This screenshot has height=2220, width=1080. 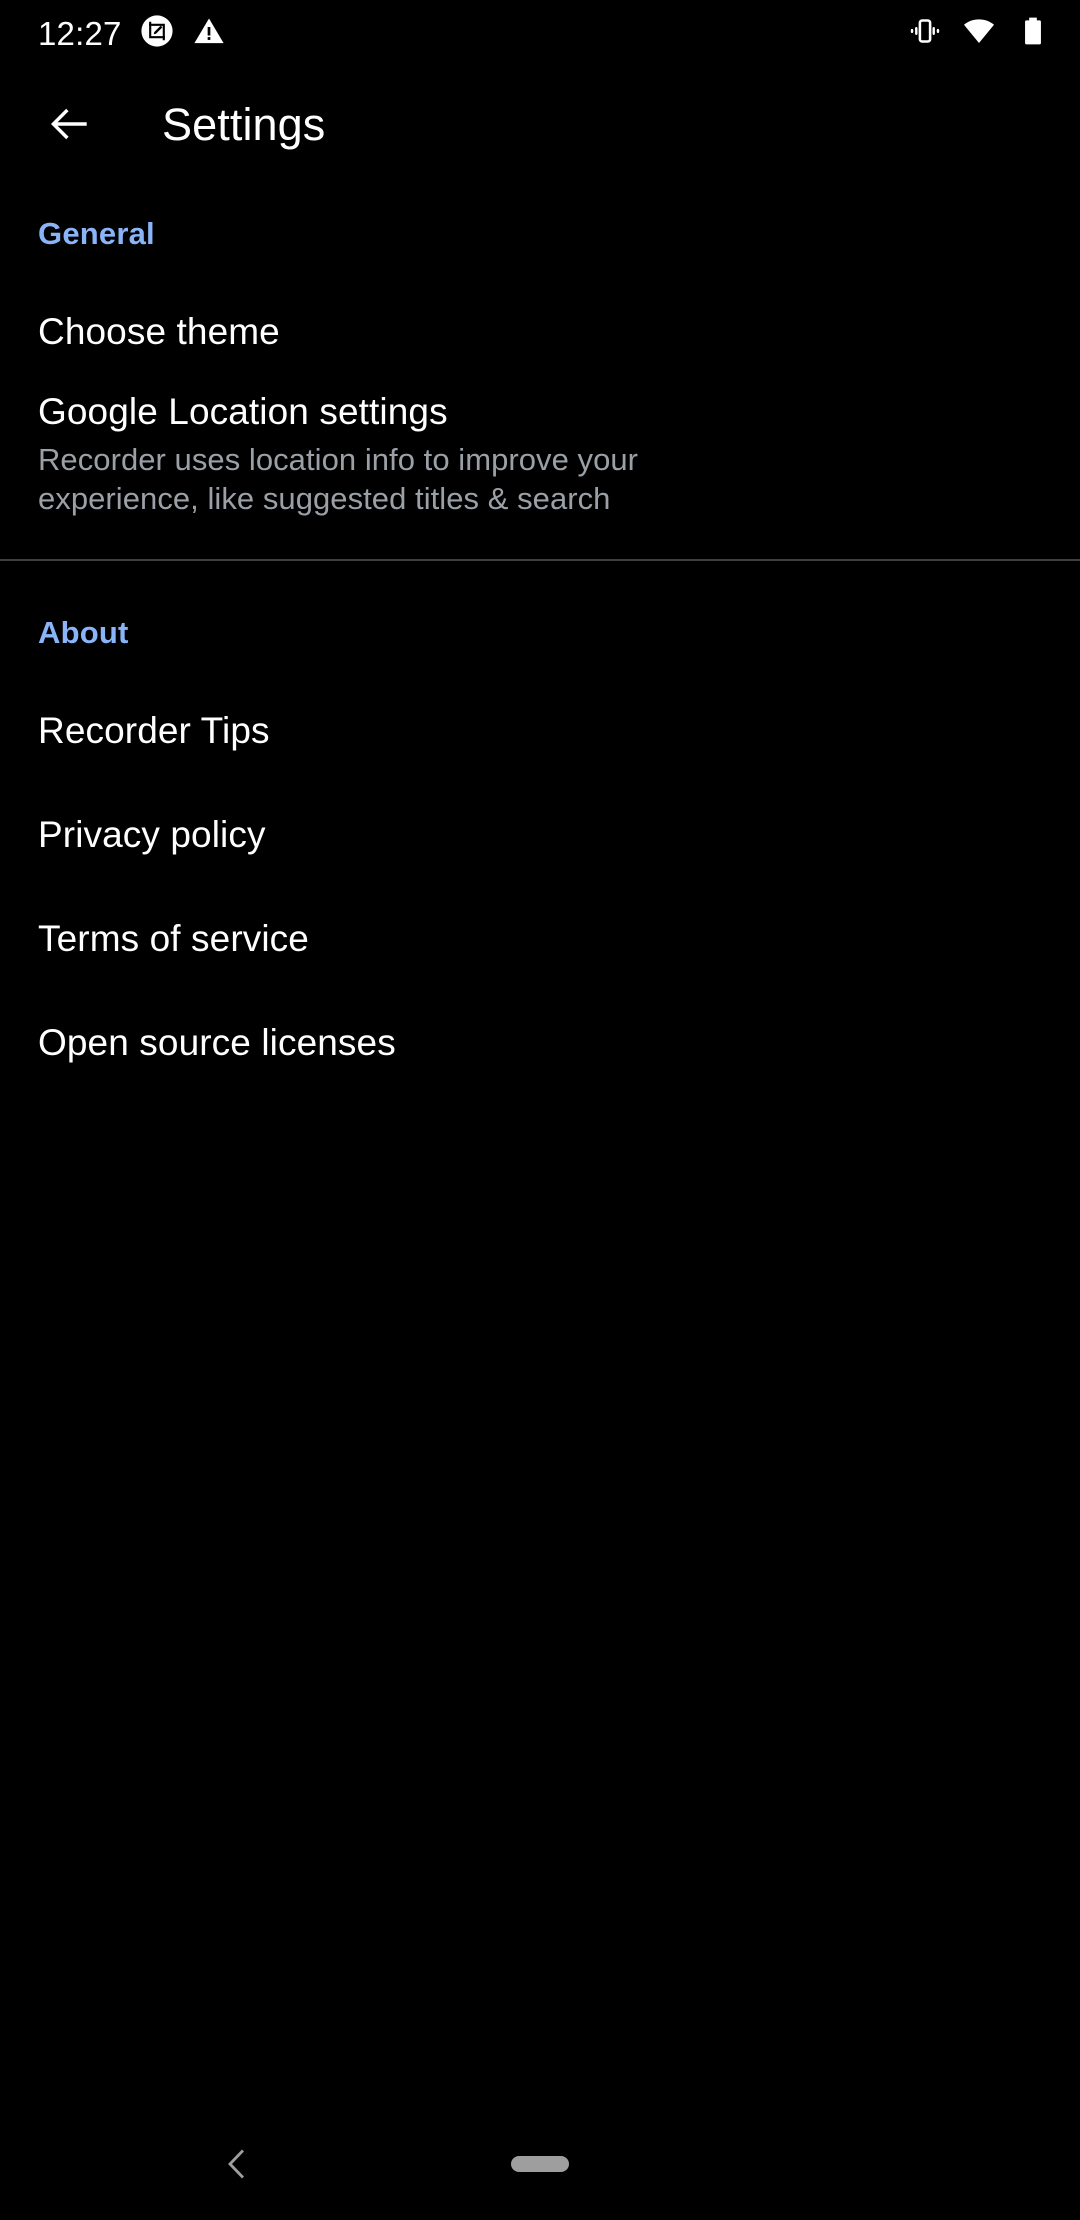 I want to click on list-item-terms-of-service: Terms of service, so click(x=540, y=939).